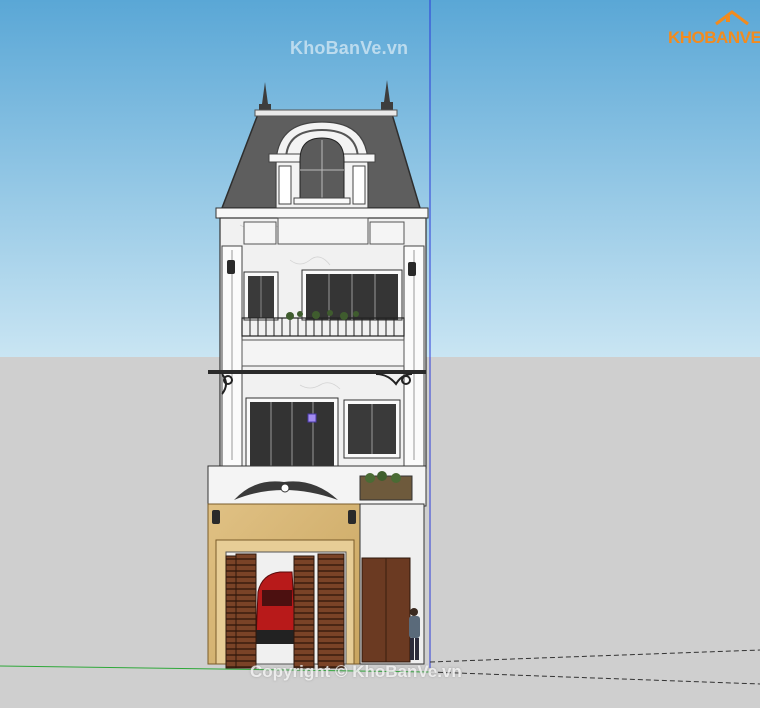  Describe the element at coordinates (349, 48) in the screenshot. I see `watermark-top: KhoBanVe.vn` at that location.